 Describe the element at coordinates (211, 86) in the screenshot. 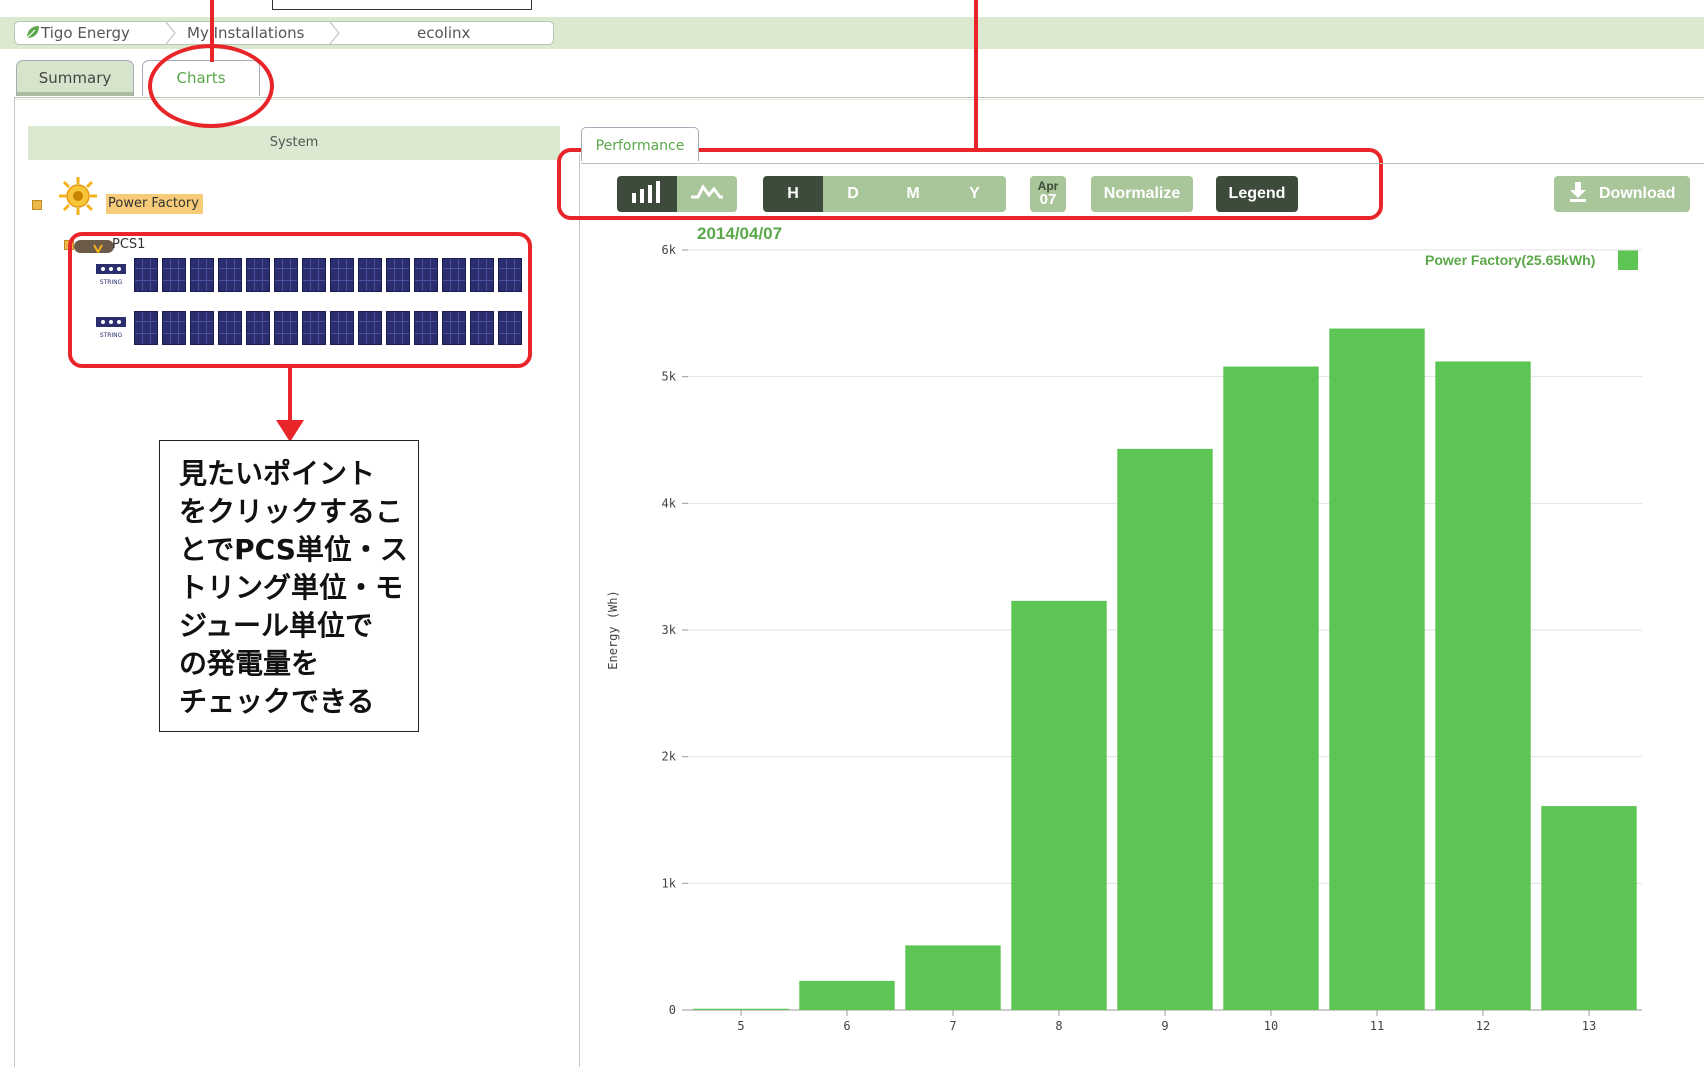

I see `annotation-circle-charts` at that location.